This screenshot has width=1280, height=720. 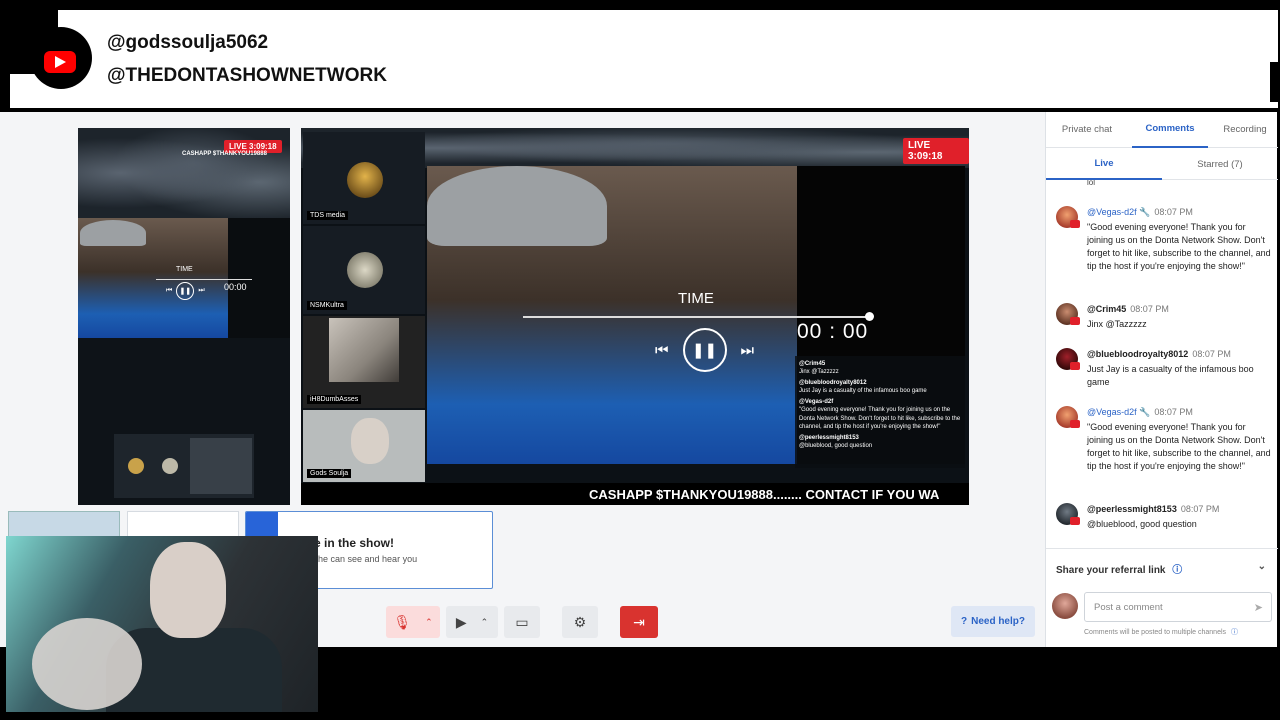 What do you see at coordinates (1117, 324) in the screenshot?
I see `comment-text: Jinx @Tazzzzz` at bounding box center [1117, 324].